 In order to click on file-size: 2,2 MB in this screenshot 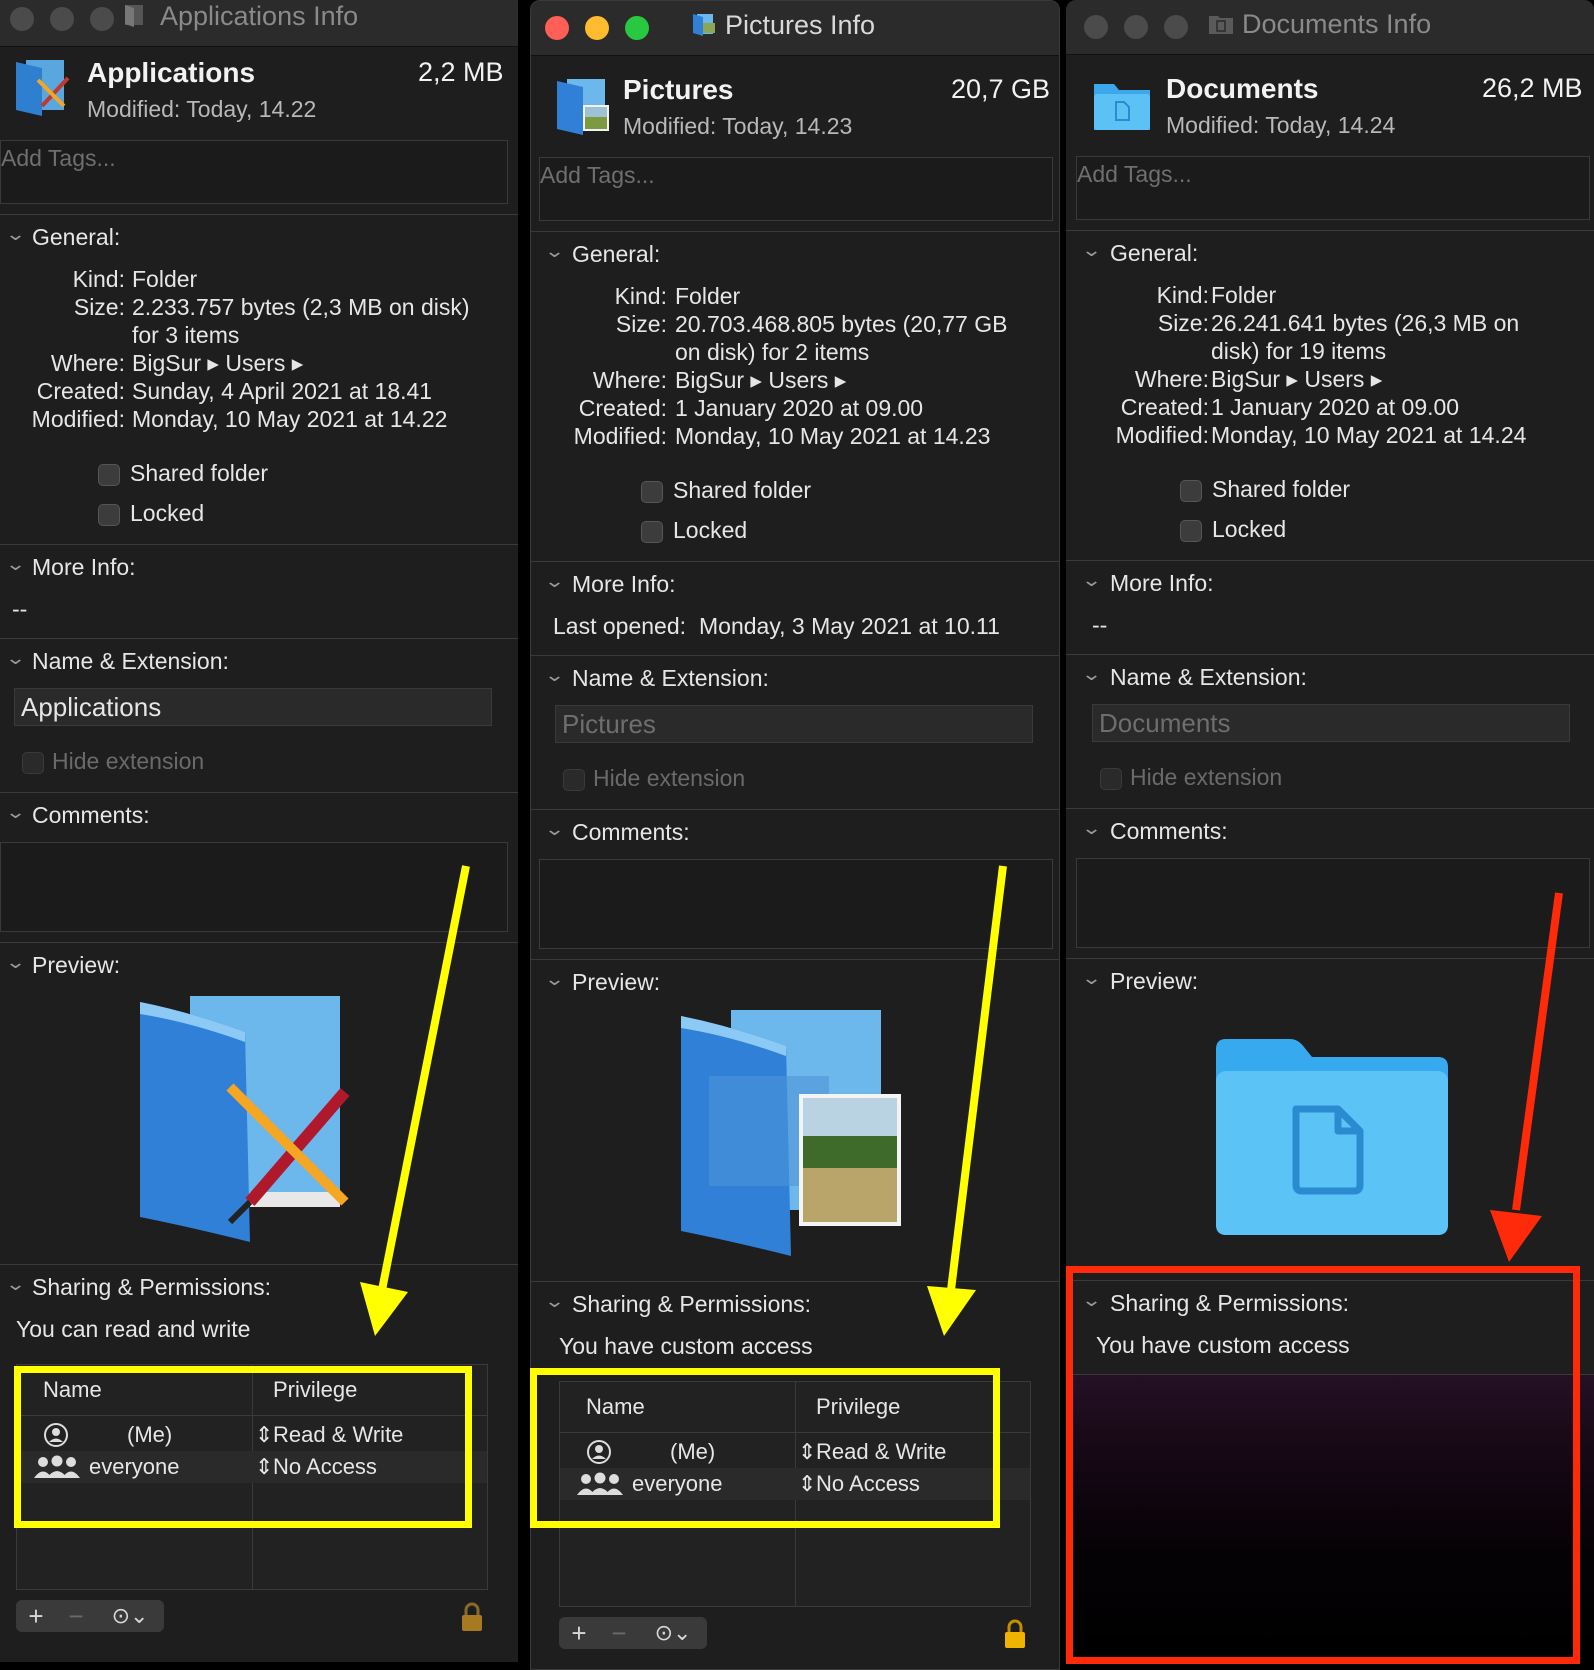, I will do `click(461, 72)`.